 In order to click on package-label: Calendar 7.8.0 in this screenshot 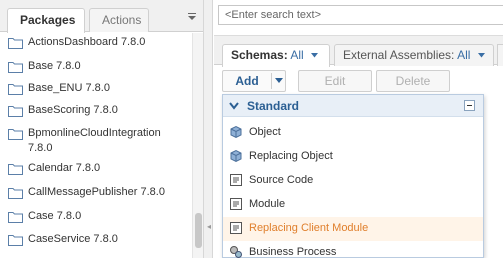, I will do `click(64, 168)`.